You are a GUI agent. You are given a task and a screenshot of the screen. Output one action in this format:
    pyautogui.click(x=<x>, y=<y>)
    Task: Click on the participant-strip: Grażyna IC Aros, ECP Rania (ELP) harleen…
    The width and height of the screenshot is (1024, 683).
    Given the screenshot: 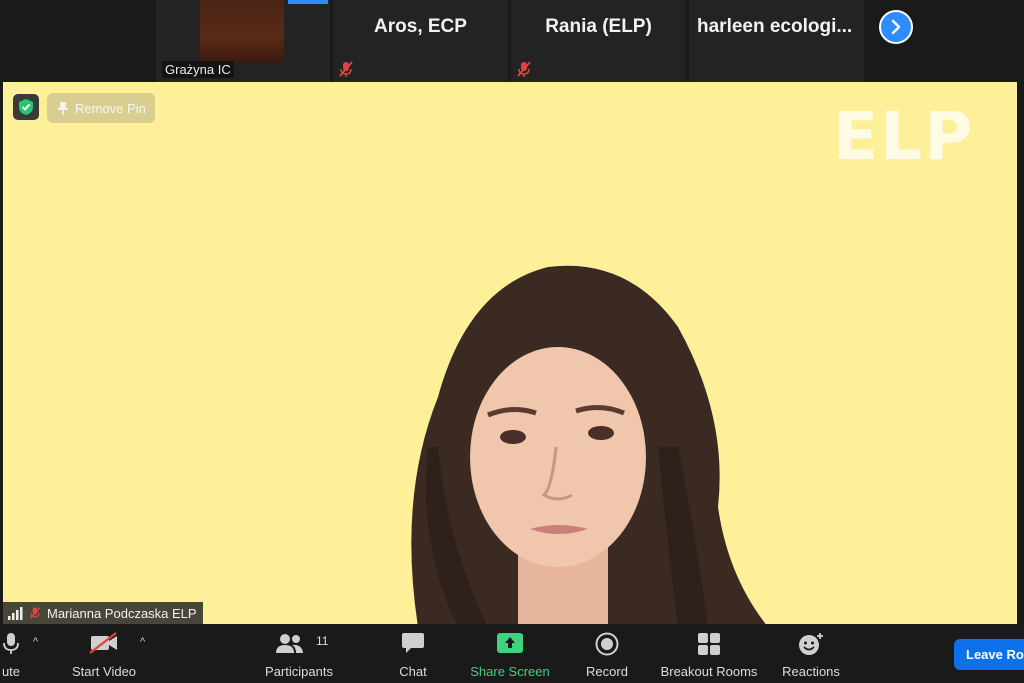 What is the action you would take?
    pyautogui.click(x=512, y=41)
    